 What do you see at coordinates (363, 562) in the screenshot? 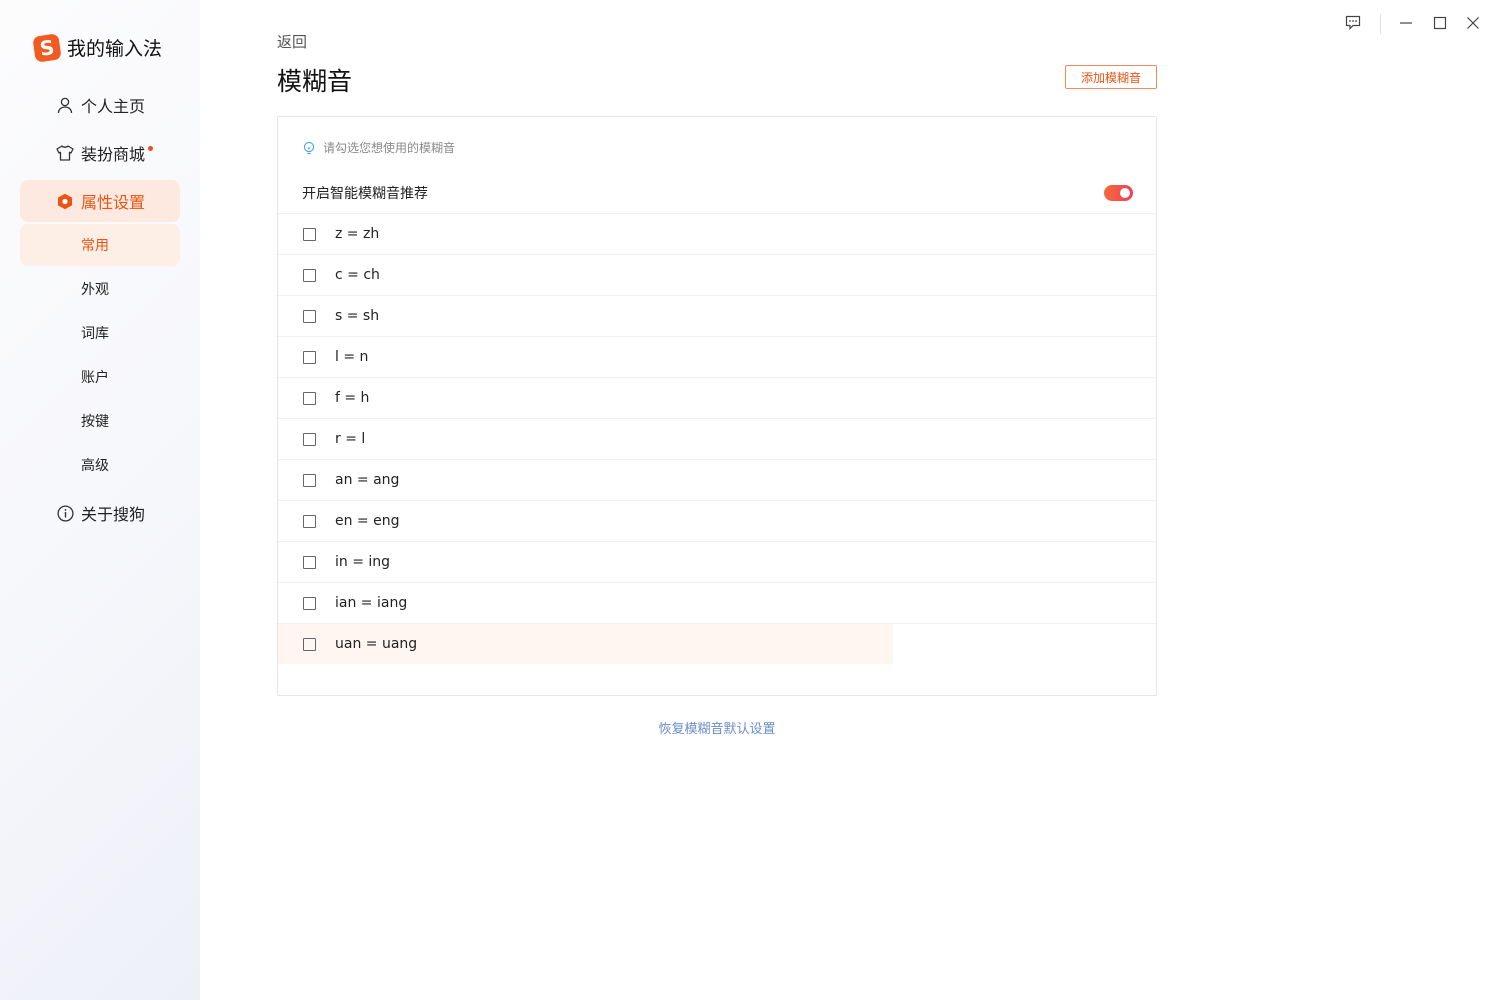
I see `fuzzy-rule-label: in = ing` at bounding box center [363, 562].